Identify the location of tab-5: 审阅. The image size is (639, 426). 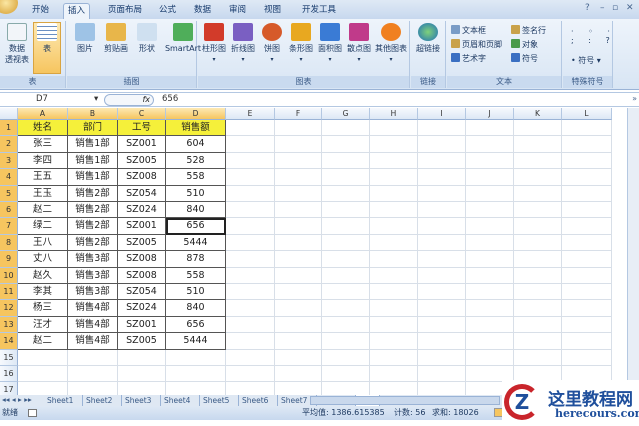
(237, 11).